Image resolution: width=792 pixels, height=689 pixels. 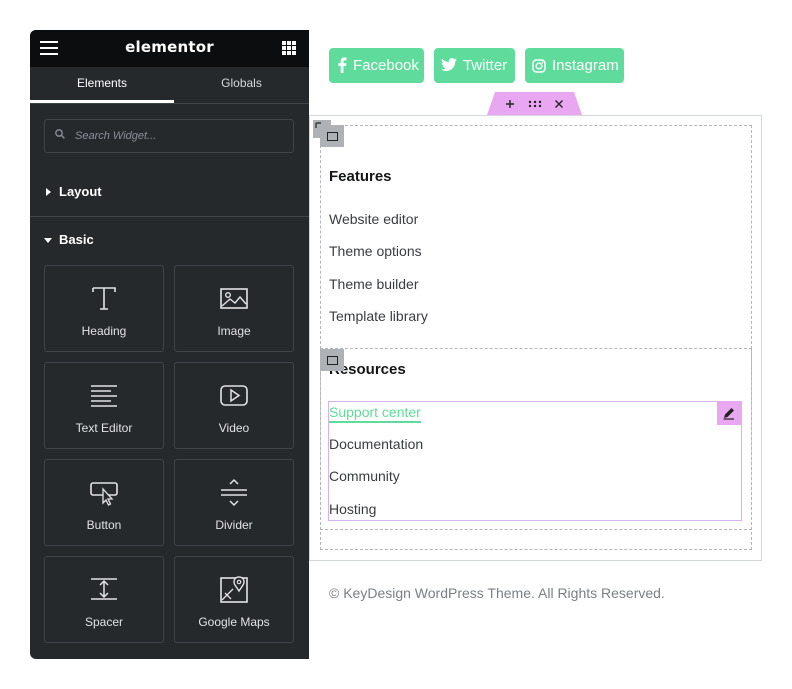 What do you see at coordinates (539, 66) in the screenshot?
I see `instagram-icon` at bounding box center [539, 66].